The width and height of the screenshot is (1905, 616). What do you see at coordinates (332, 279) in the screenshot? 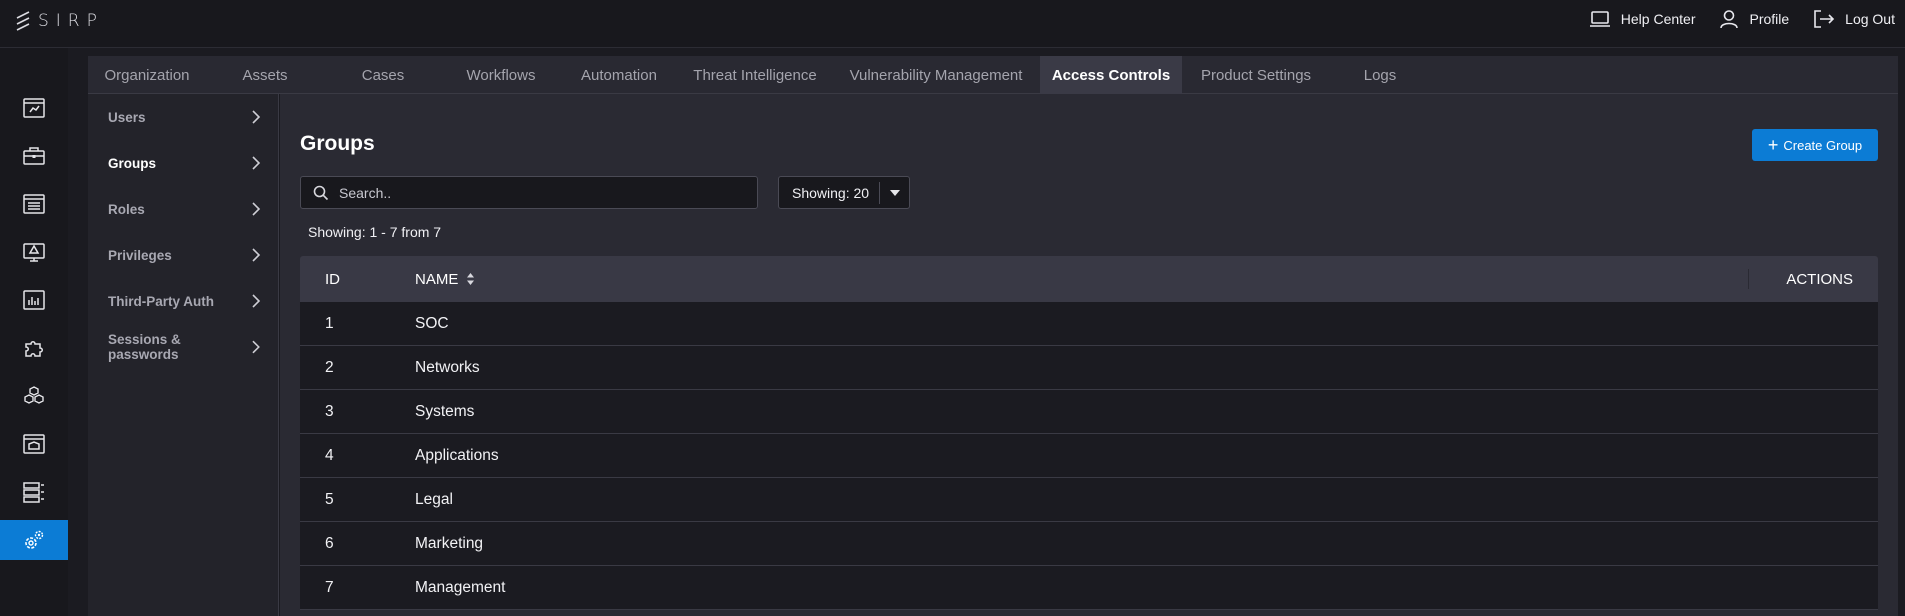
I see `column-header-id: ID` at bounding box center [332, 279].